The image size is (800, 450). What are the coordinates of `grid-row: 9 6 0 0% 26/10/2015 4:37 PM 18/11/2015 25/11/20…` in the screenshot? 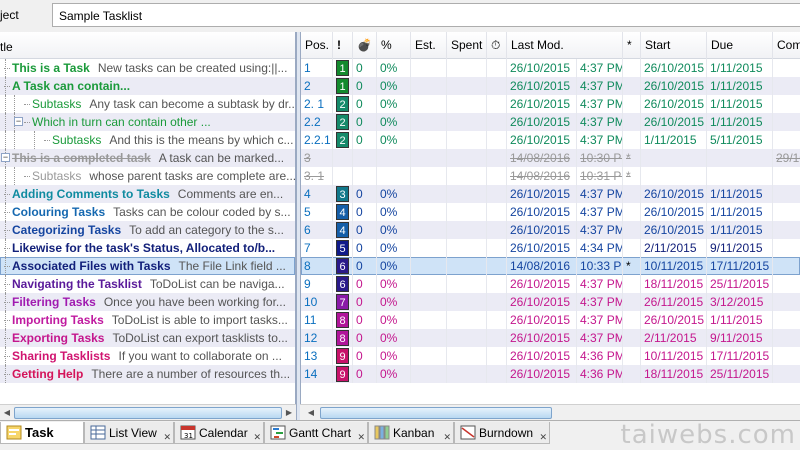 It's located at (550, 284).